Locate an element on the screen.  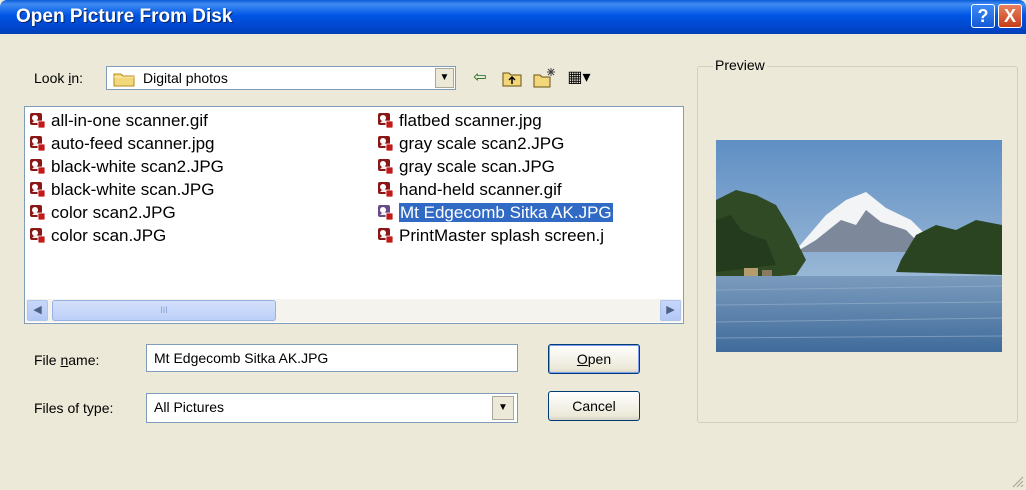
file-name-text: flatbed scanner.jpg is located at coordinates (470, 120).